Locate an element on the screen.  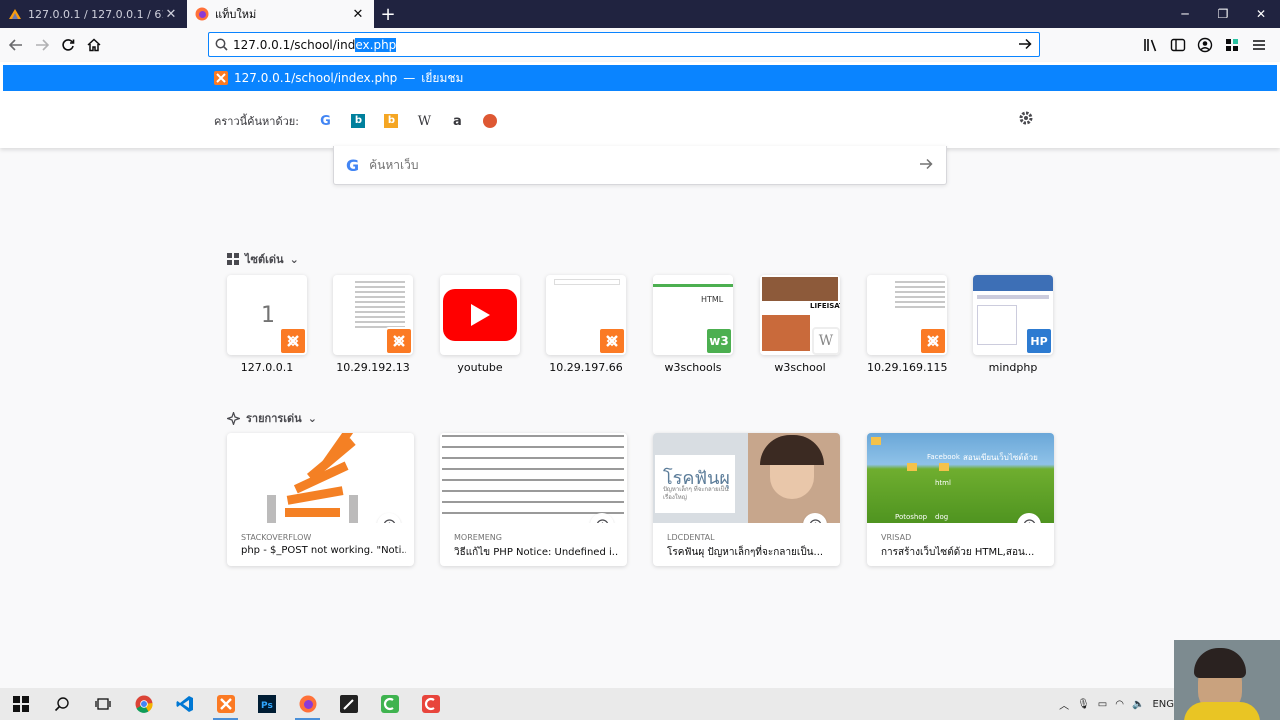
forward-button is located at coordinates (42, 45).